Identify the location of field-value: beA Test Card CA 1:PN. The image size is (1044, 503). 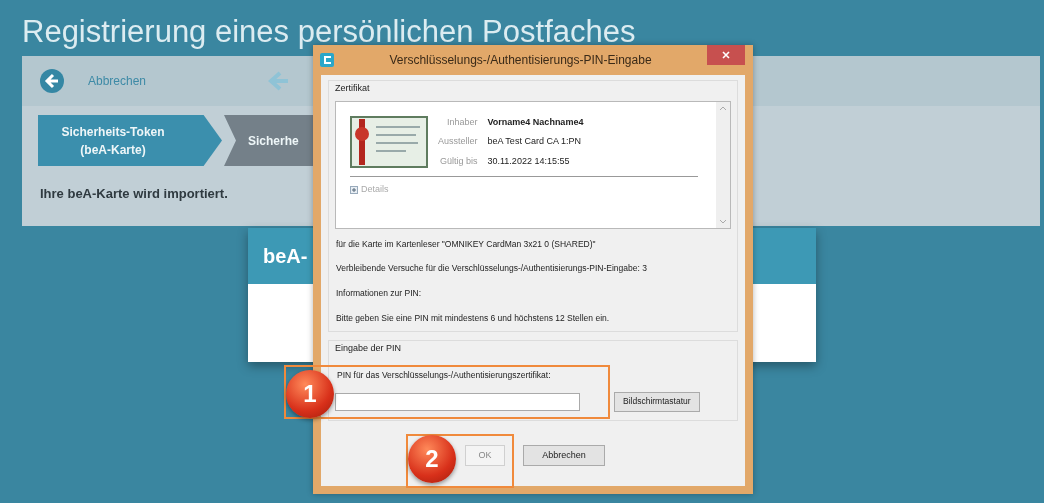
(534, 141).